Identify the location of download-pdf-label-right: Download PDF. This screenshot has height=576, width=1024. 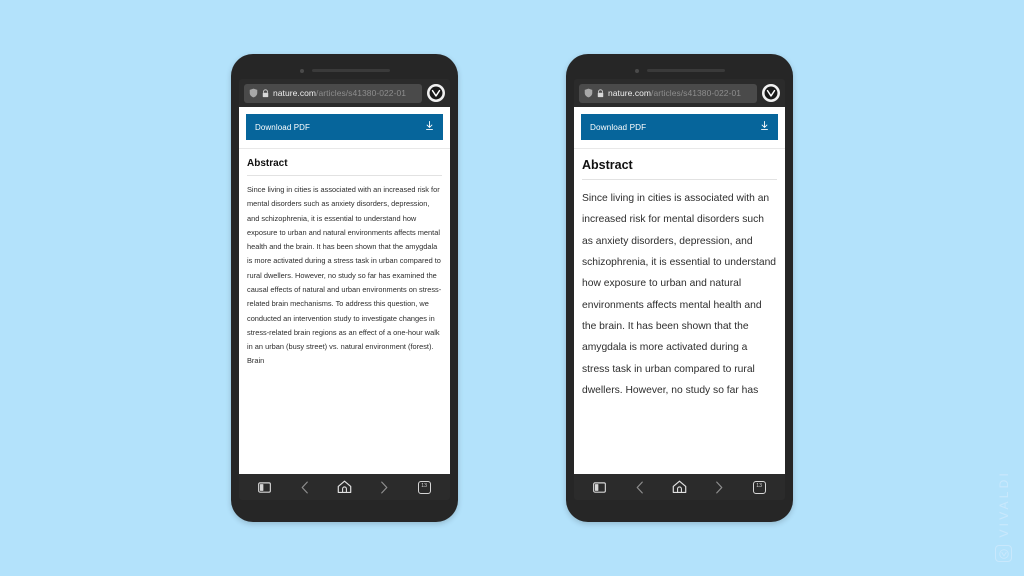
(618, 127).